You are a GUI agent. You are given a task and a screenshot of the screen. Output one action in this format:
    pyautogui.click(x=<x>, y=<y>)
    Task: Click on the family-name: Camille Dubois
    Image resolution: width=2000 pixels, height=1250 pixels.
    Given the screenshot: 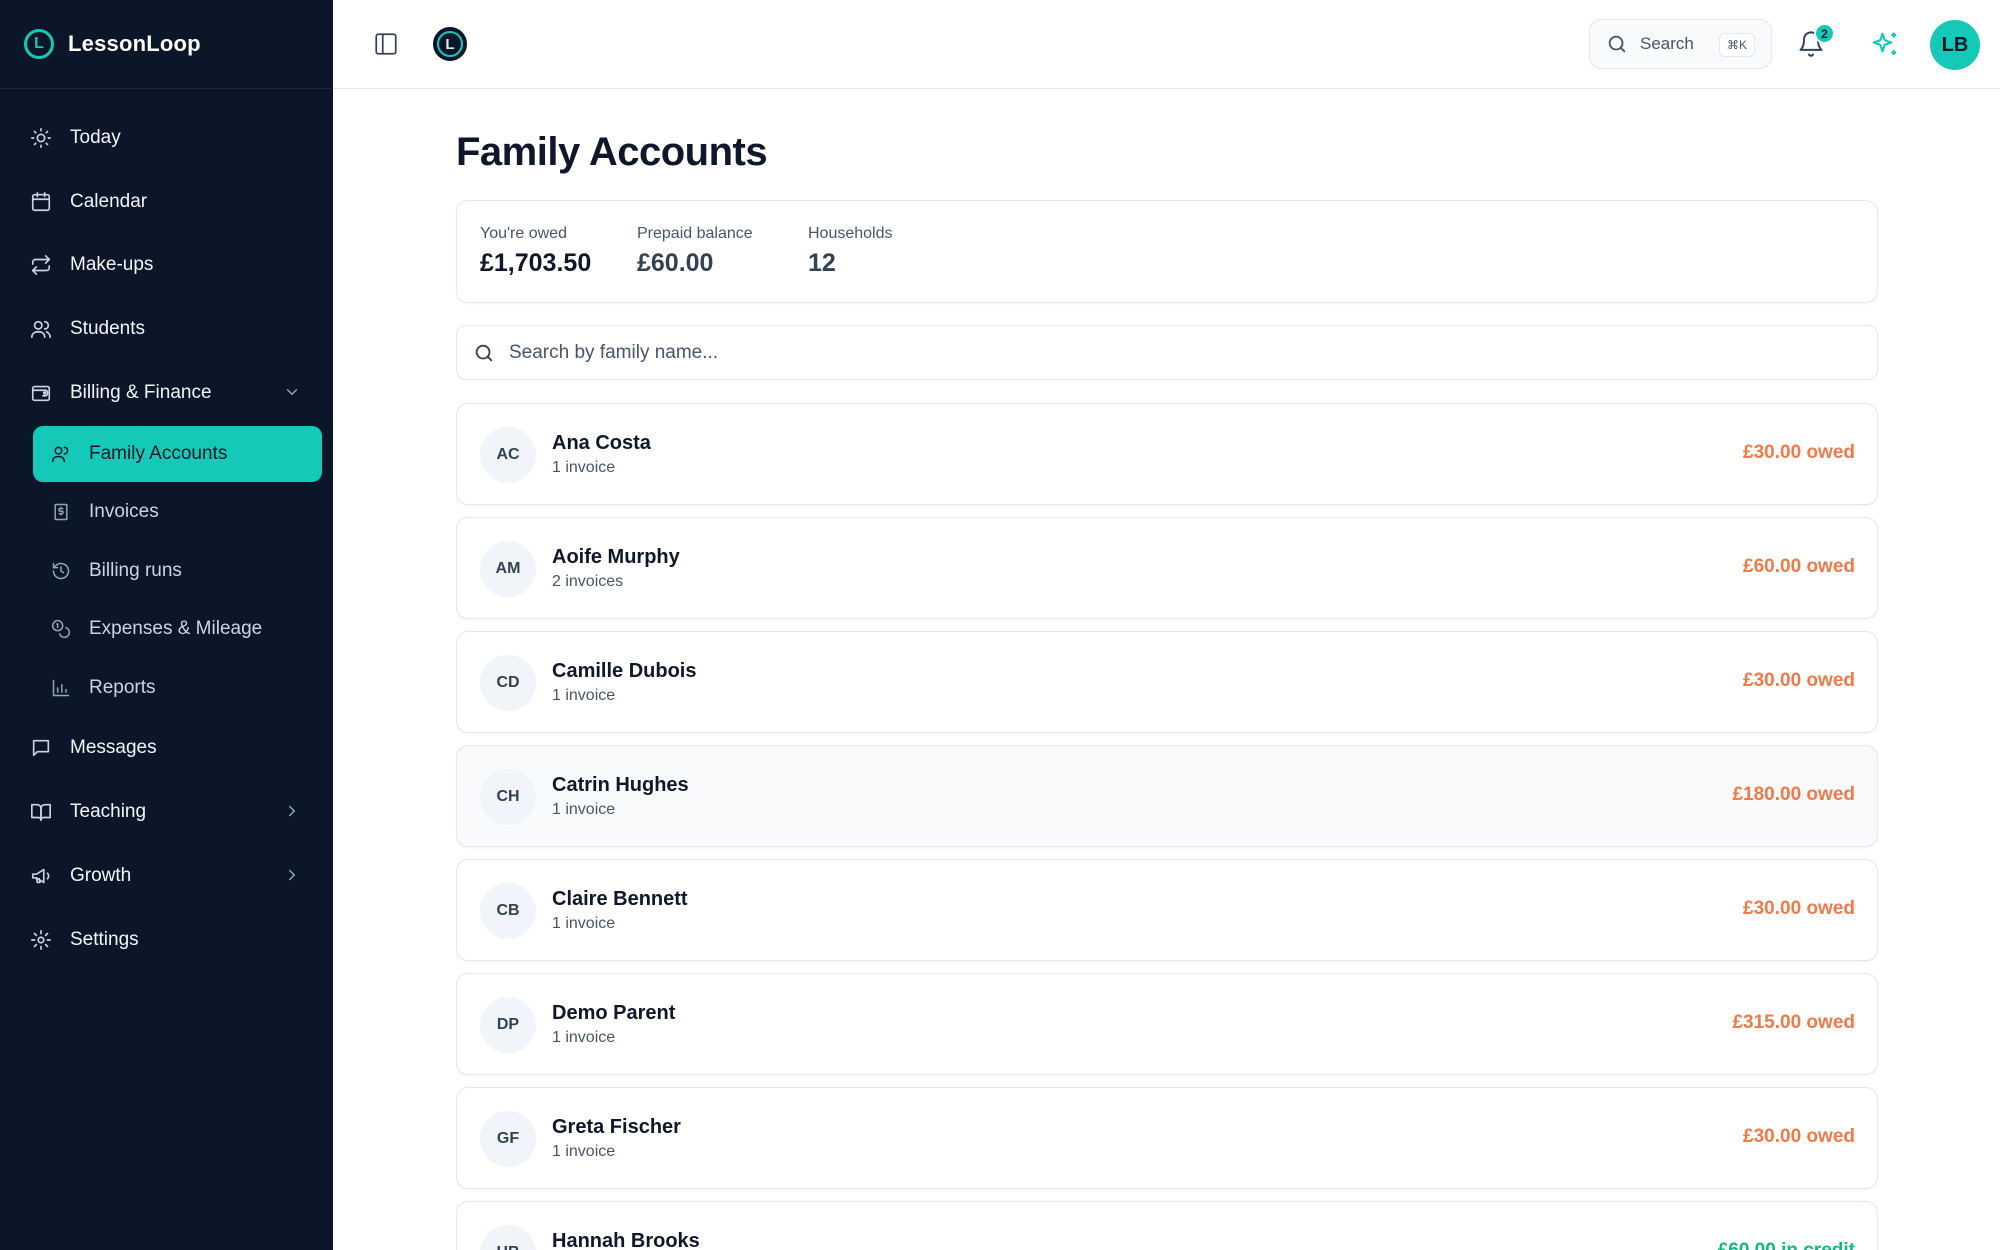 What is the action you would take?
    pyautogui.click(x=624, y=671)
    